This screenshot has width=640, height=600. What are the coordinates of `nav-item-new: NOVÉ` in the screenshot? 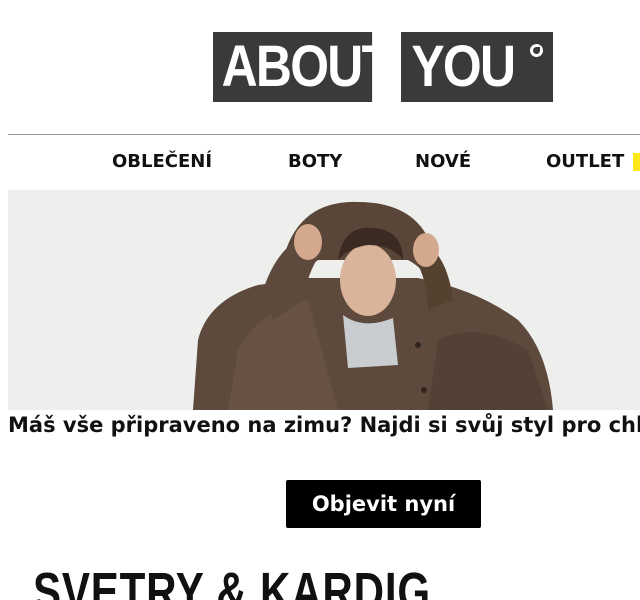 It's located at (443, 162).